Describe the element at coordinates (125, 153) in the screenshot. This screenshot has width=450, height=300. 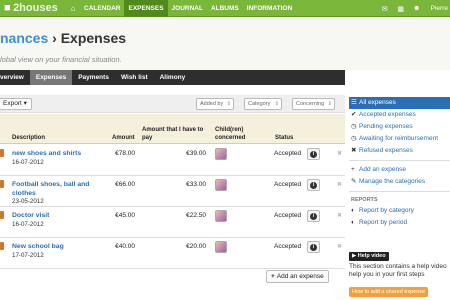
I see `expense-amount: €78.00` at that location.